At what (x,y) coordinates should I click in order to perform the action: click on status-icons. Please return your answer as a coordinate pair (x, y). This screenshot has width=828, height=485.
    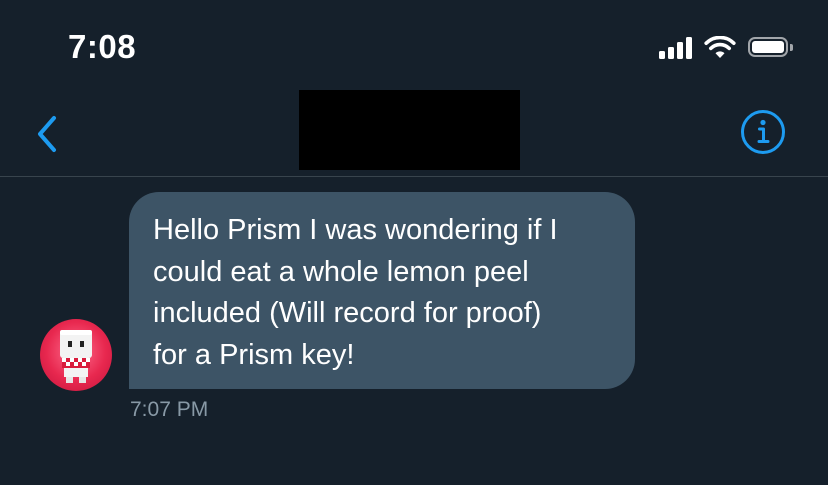
    Looking at the image, I should click on (726, 48).